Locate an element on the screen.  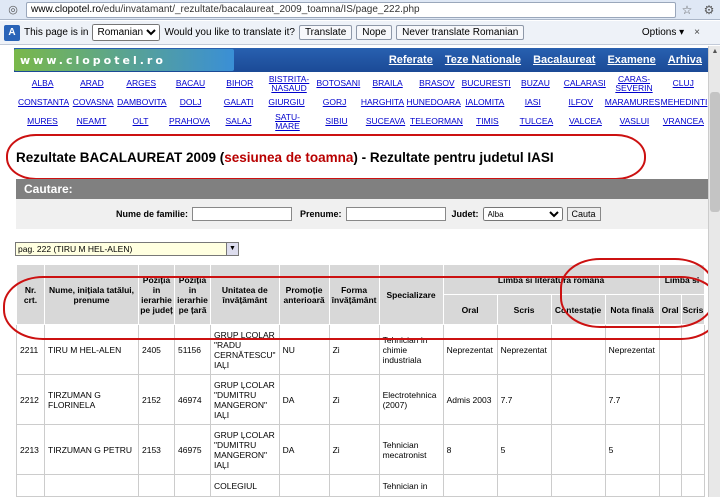
cell-unit: COLEGIUL is located at coordinates (245, 485).